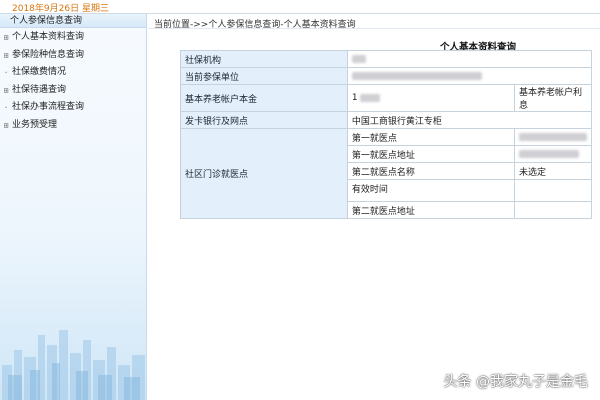 The width and height of the screenshot is (600, 400). What do you see at coordinates (553, 154) in the screenshot?
I see `first-clinic-address-value` at bounding box center [553, 154].